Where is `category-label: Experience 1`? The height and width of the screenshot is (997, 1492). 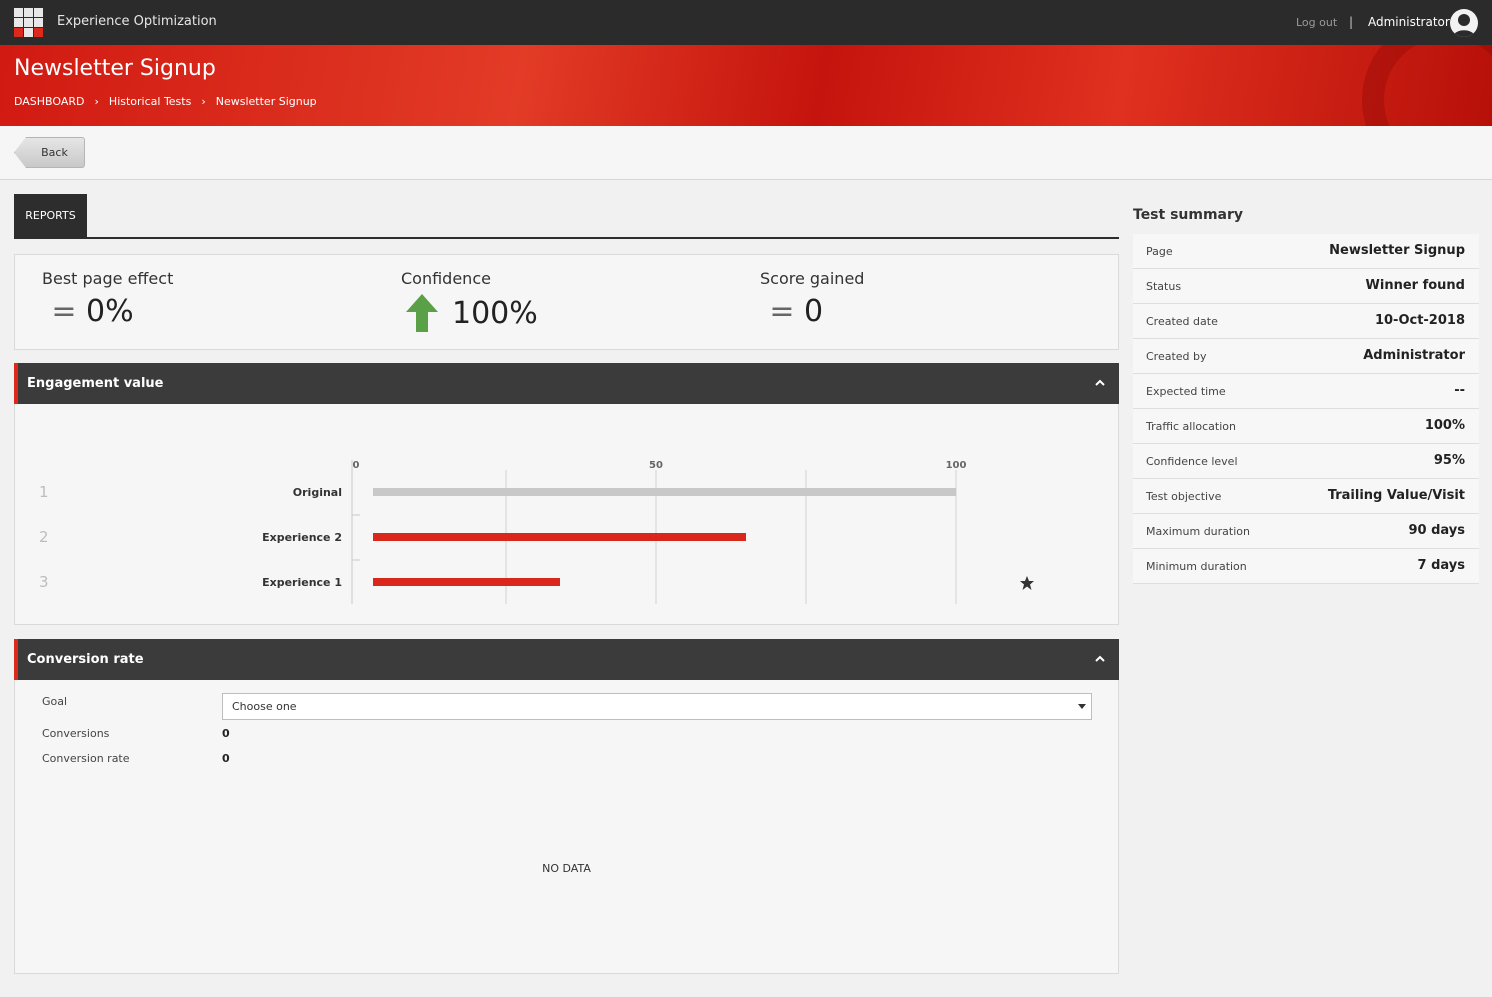 category-label: Experience 1 is located at coordinates (302, 582).